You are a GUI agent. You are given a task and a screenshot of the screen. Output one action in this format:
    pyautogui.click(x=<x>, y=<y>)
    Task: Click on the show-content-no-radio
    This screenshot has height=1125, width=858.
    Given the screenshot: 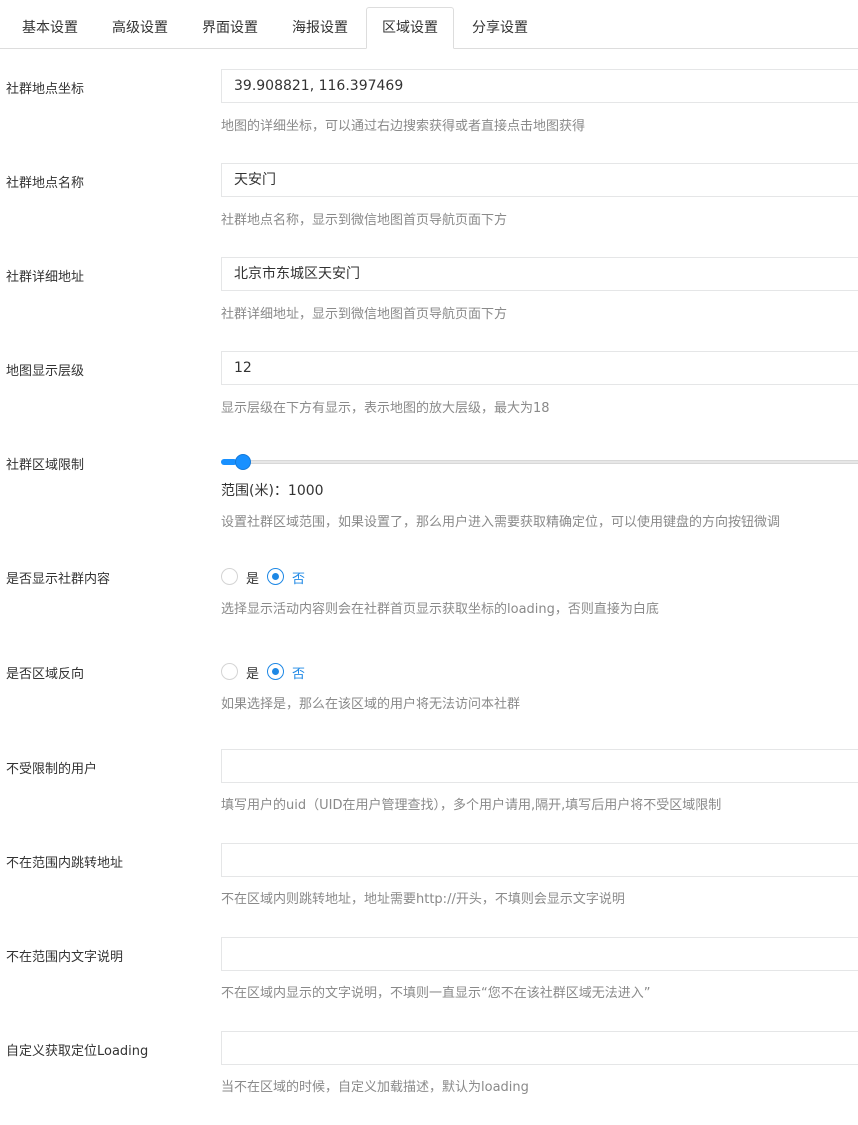 What is the action you would take?
    pyautogui.click(x=275, y=576)
    